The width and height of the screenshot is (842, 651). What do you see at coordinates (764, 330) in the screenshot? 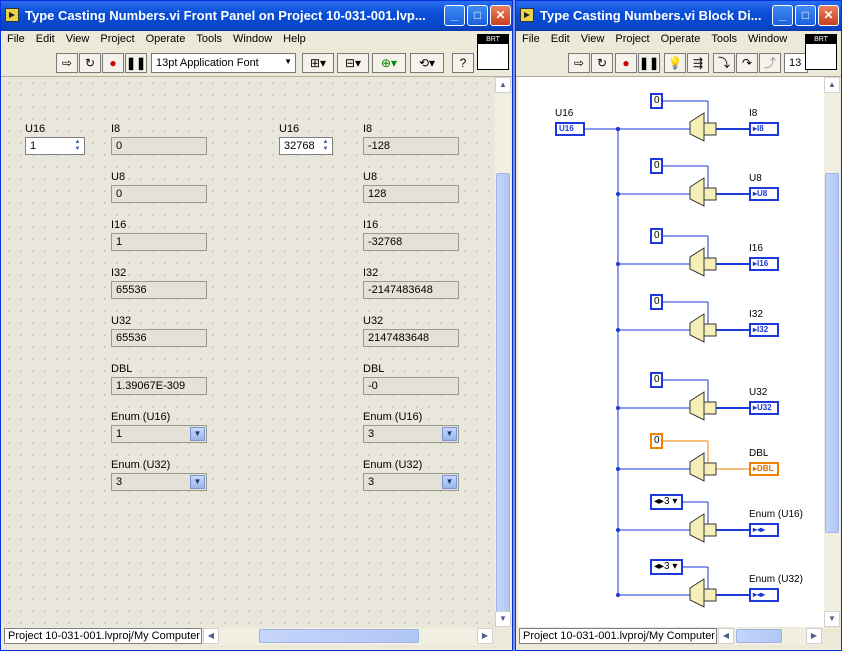
I see `indicator-terminal-3: ▸I32` at bounding box center [764, 330].